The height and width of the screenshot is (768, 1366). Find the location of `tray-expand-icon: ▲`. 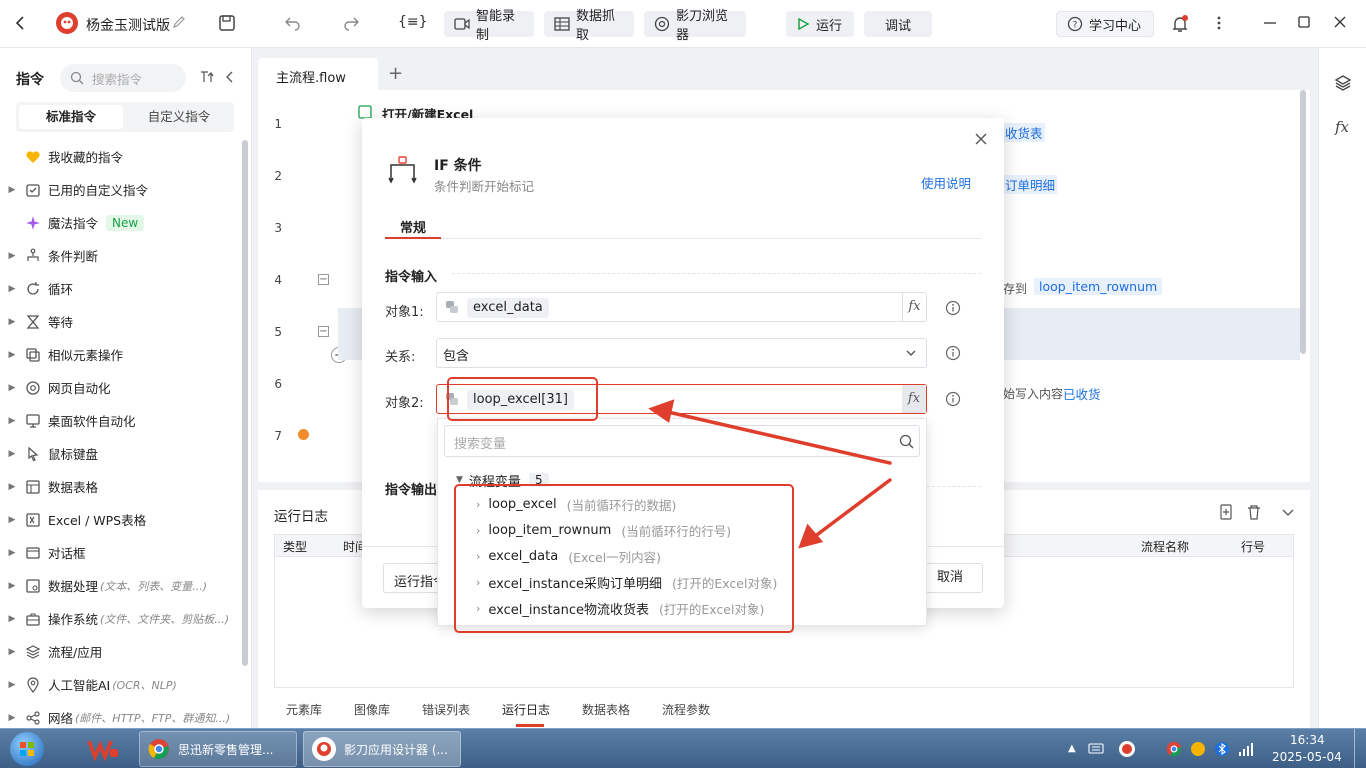

tray-expand-icon: ▲ is located at coordinates (1072, 748).